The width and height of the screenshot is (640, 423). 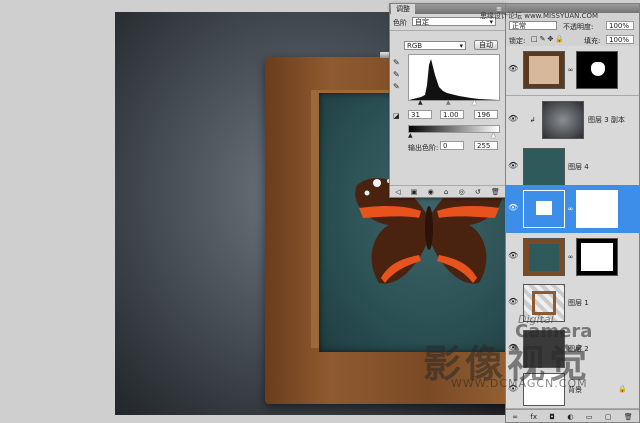 I want to click on adjustments-footer: ◁ ▣ ◉ ⌂ ◎ ↺ 🗑, so click(x=447, y=191).